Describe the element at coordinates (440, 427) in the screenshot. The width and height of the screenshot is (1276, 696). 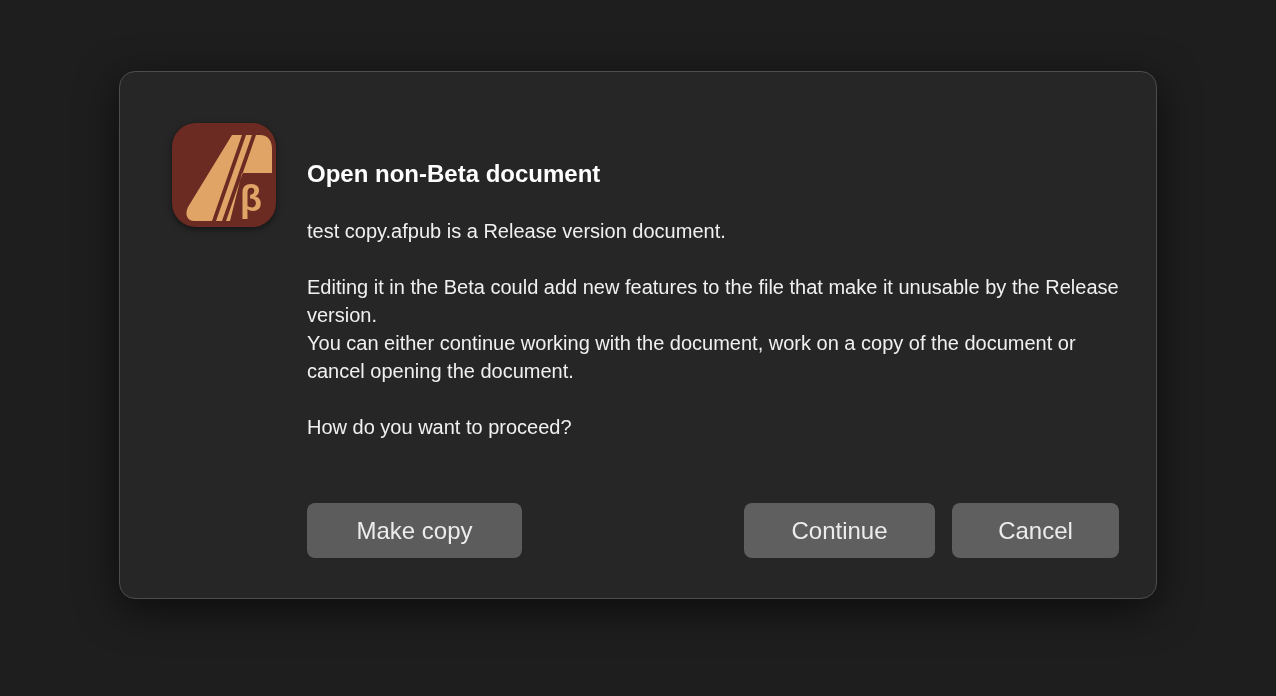
I see `message-text: How do you want to proceed?` at that location.